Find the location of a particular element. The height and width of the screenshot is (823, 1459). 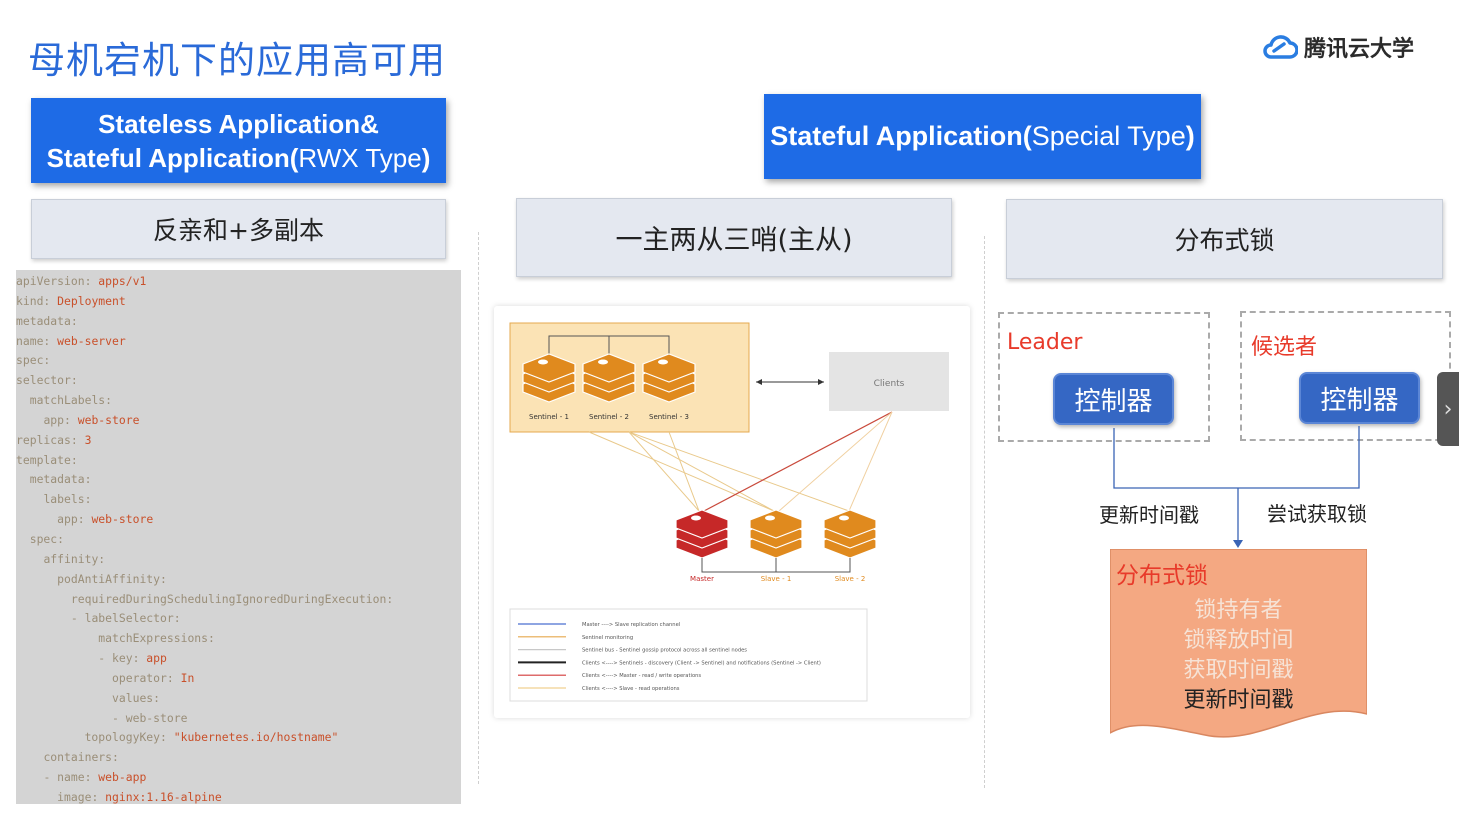

next-slide-tab: › is located at coordinates (1448, 409).